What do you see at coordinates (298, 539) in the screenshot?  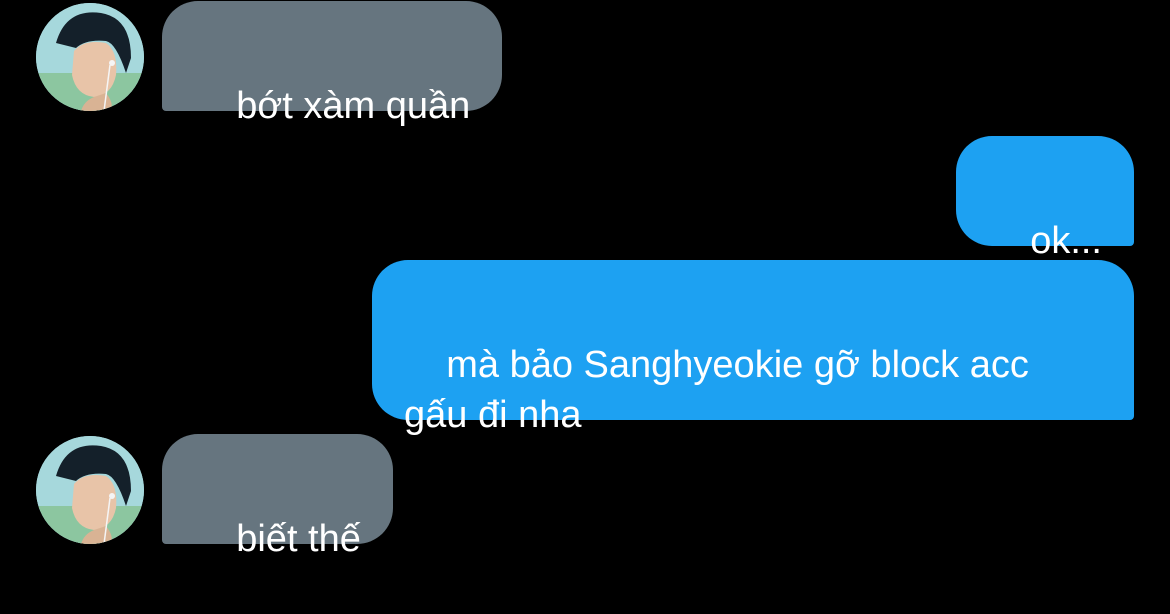 I see `message-text: biết thế` at bounding box center [298, 539].